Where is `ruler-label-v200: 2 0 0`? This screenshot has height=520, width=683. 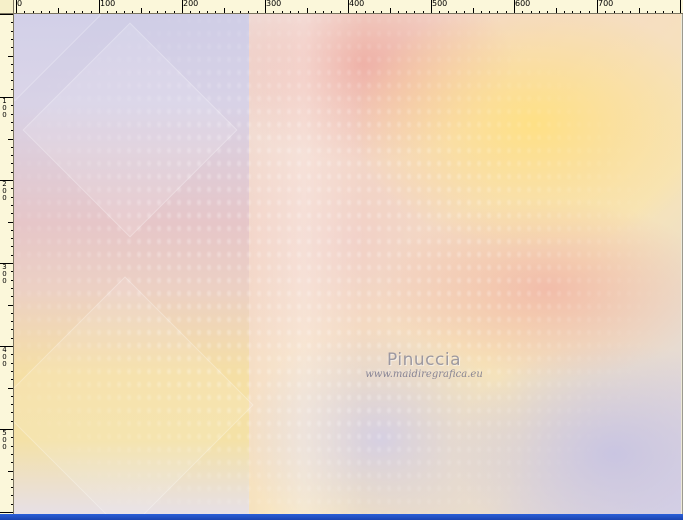 ruler-label-v200: 2 0 0 is located at coordinates (4, 191).